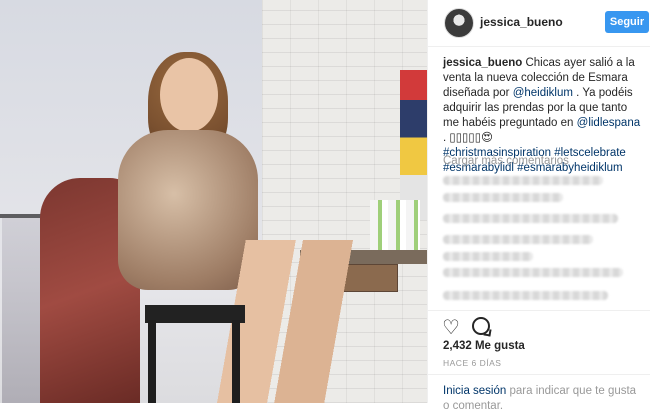 This screenshot has height=414, width=650. Describe the element at coordinates (539, 325) in the screenshot. I see `post-actions: ♡` at that location.